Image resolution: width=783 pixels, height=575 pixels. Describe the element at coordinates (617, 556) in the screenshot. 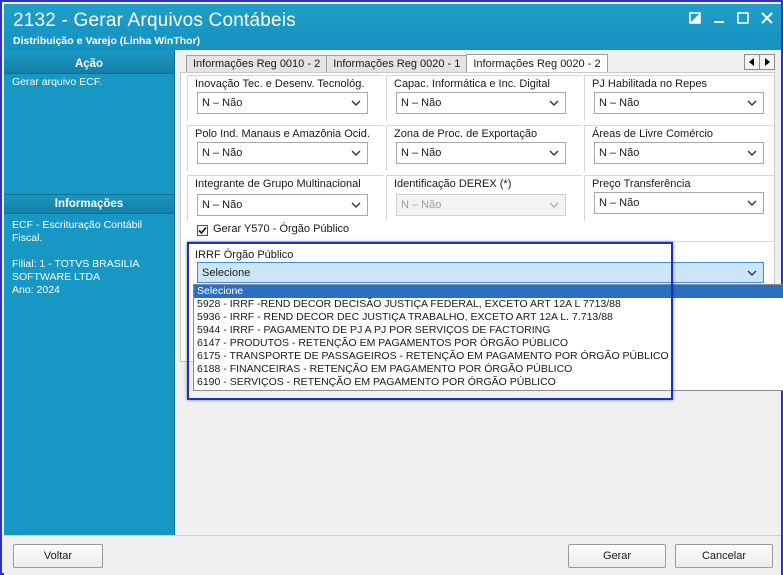

I see `gerar-button: Gerar` at that location.